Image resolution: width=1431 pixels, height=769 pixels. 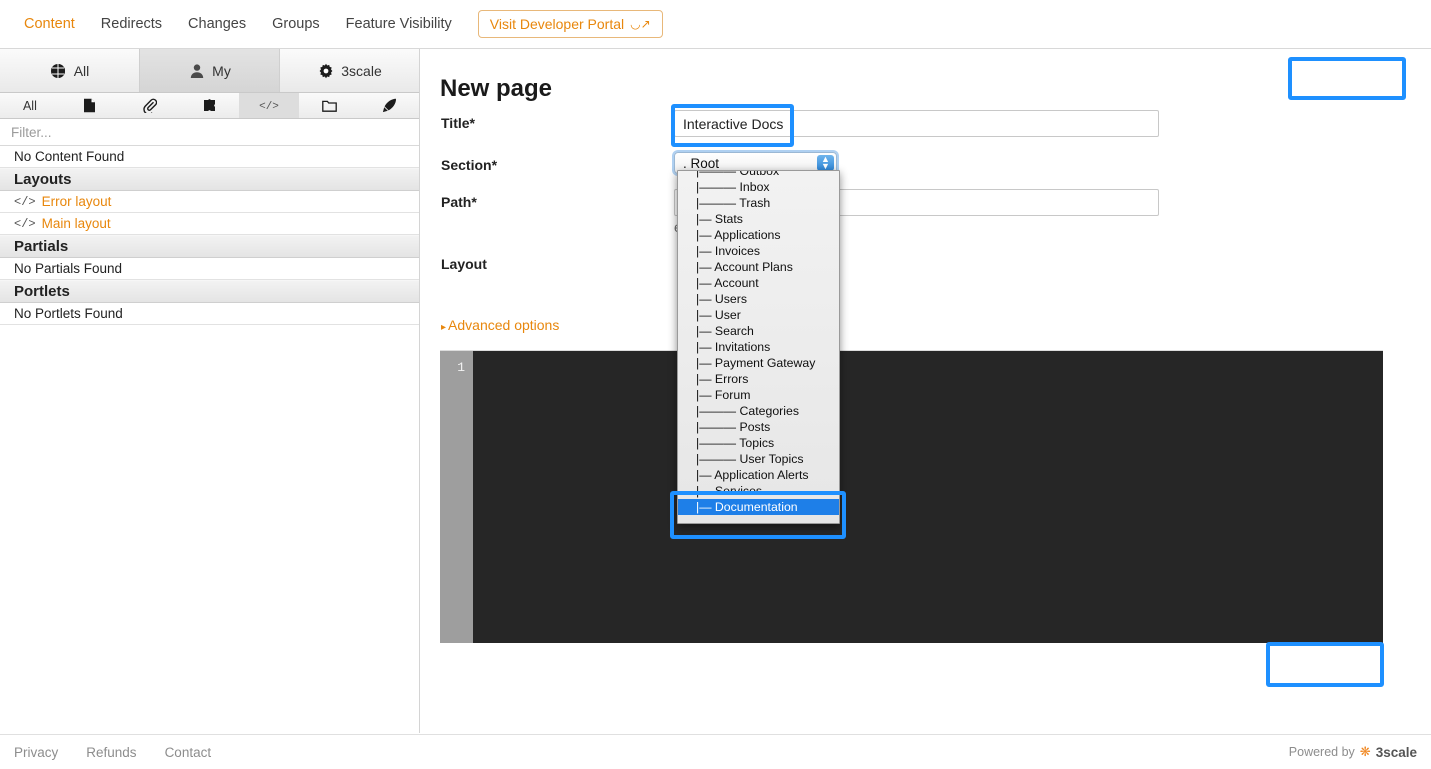 I want to click on dropdown-option: |——— Posts, so click(x=758, y=427).